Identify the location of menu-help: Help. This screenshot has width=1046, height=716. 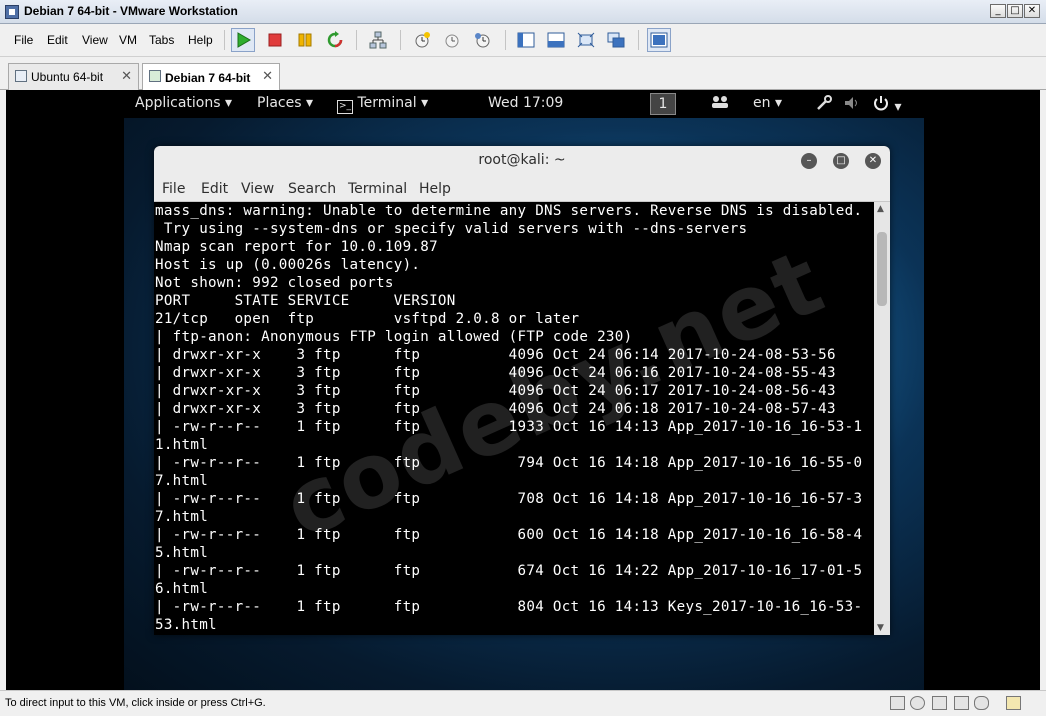
(200, 40).